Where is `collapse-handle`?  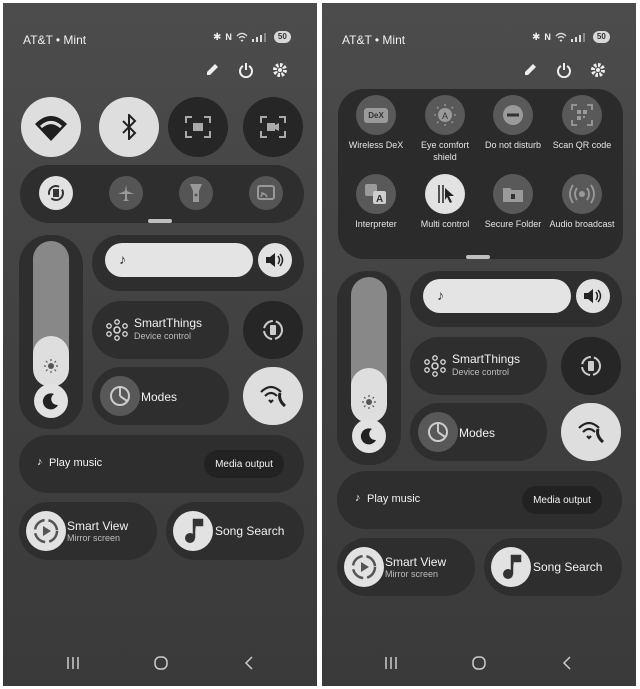
collapse-handle is located at coordinates (478, 257).